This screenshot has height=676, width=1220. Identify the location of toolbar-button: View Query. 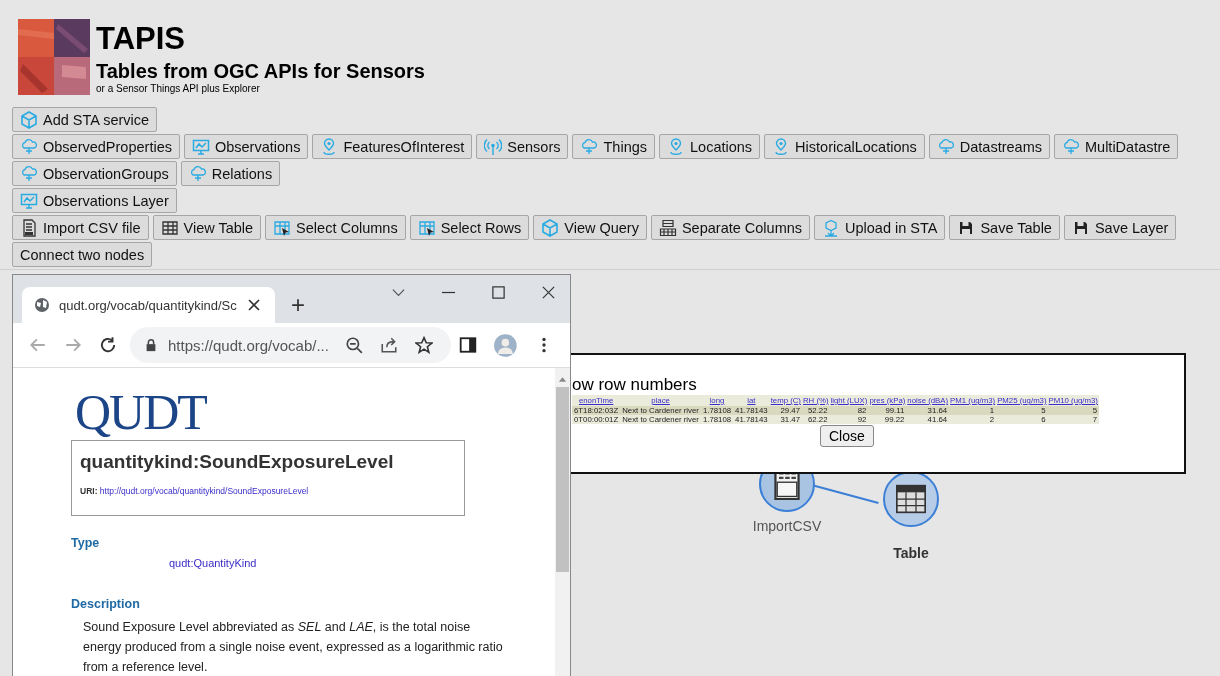
(590, 227).